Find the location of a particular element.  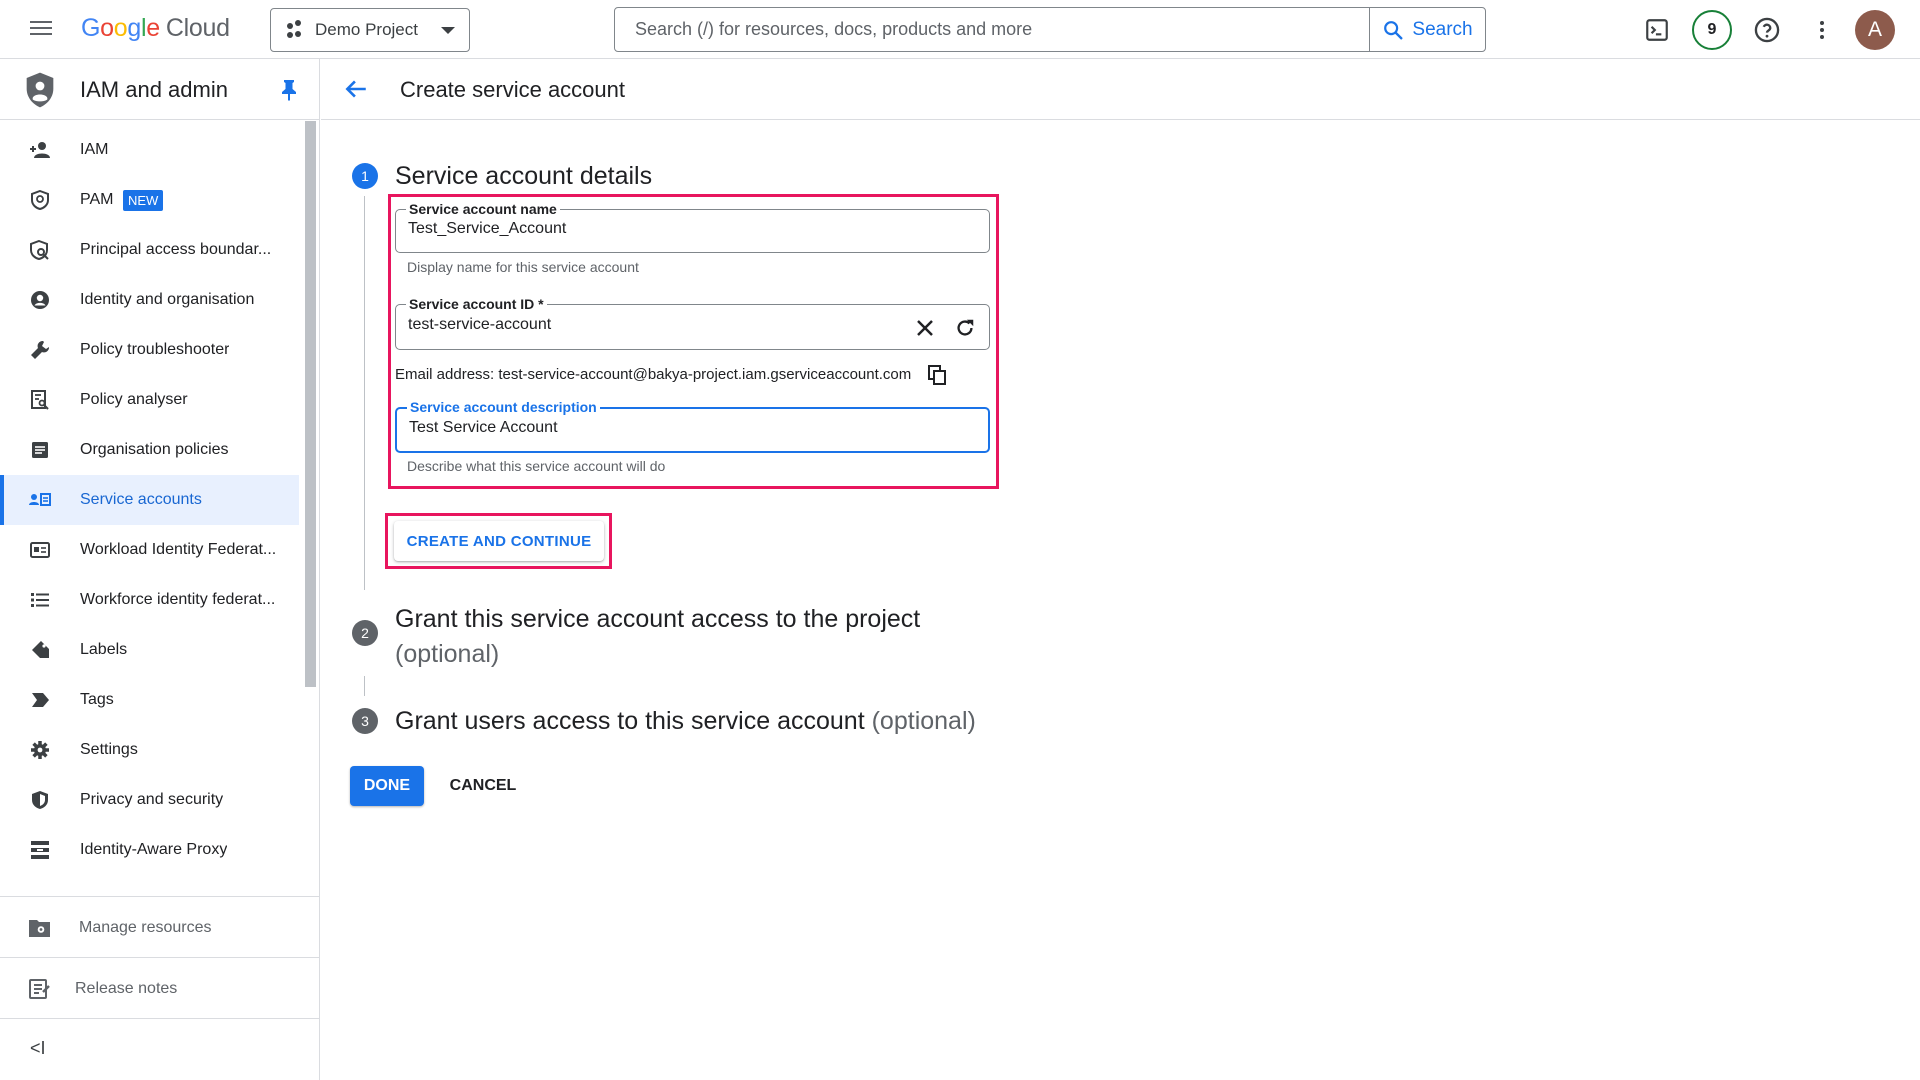

email-prefix: Email address: is located at coordinates (447, 374).